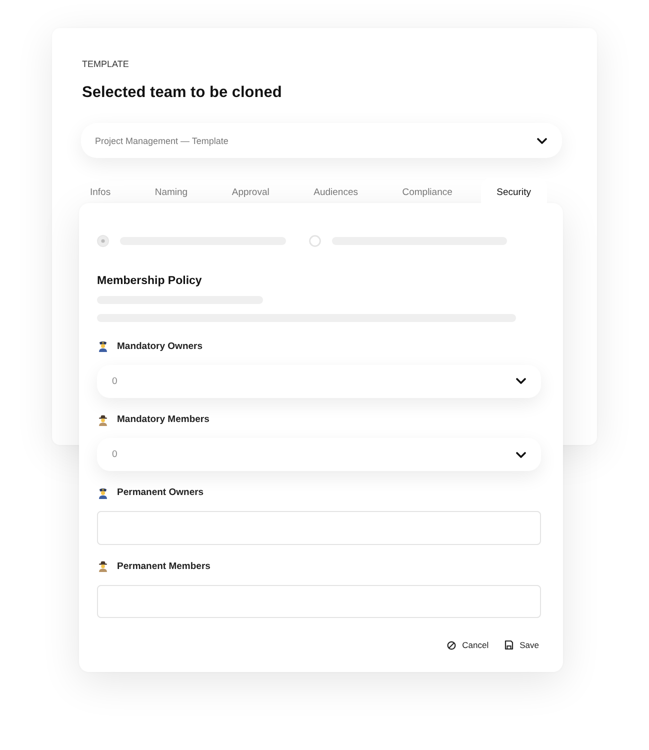 The width and height of the screenshot is (649, 750). Describe the element at coordinates (336, 190) in the screenshot. I see `tab: Audiences` at that location.